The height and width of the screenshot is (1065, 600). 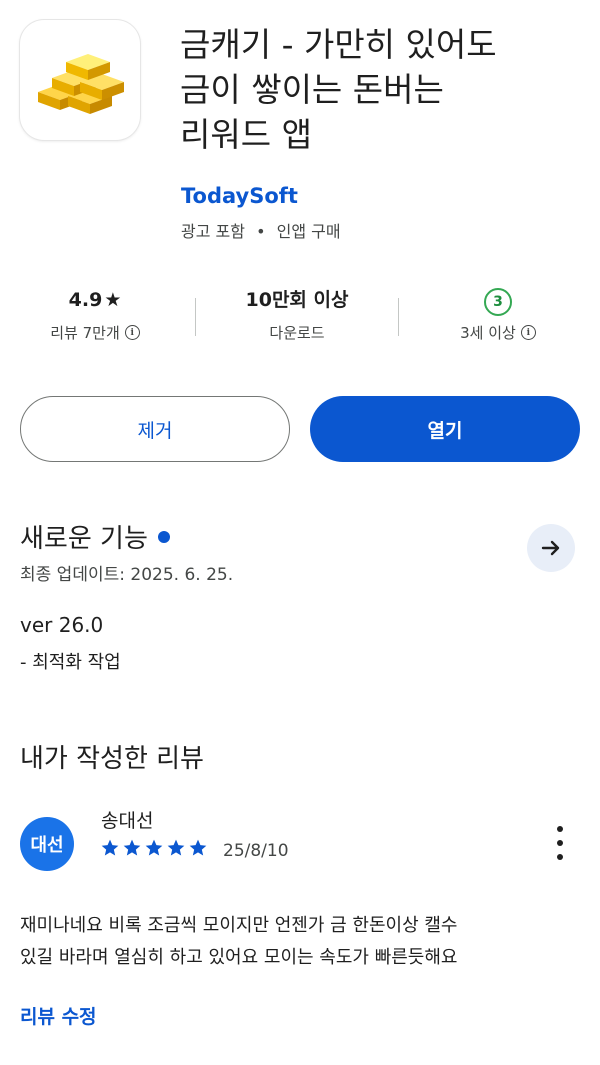 What do you see at coordinates (112, 759) in the screenshot?
I see `my-review-heading: 내가 작성한 리뷰` at bounding box center [112, 759].